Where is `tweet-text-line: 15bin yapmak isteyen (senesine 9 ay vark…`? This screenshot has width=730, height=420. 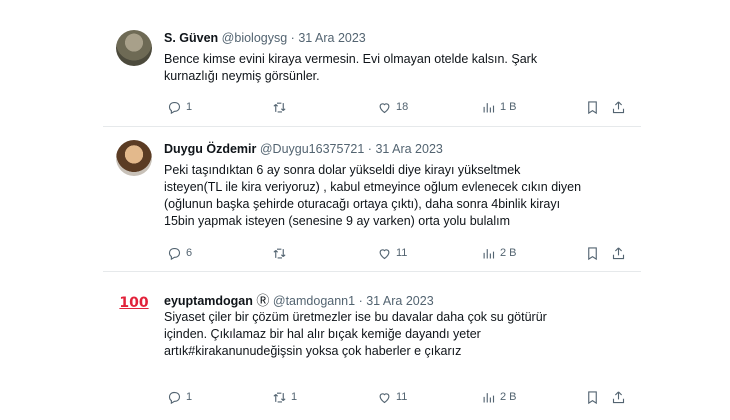 tweet-text-line: 15bin yapmak isteyen (senesine 9 ay vark… is located at coordinates (337, 221).